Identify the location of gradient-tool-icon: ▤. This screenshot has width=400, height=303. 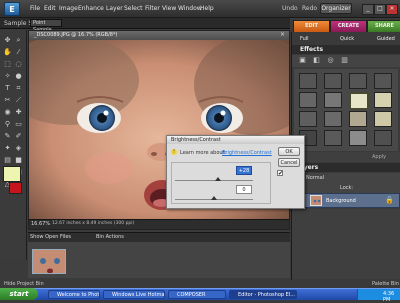
(7, 160).